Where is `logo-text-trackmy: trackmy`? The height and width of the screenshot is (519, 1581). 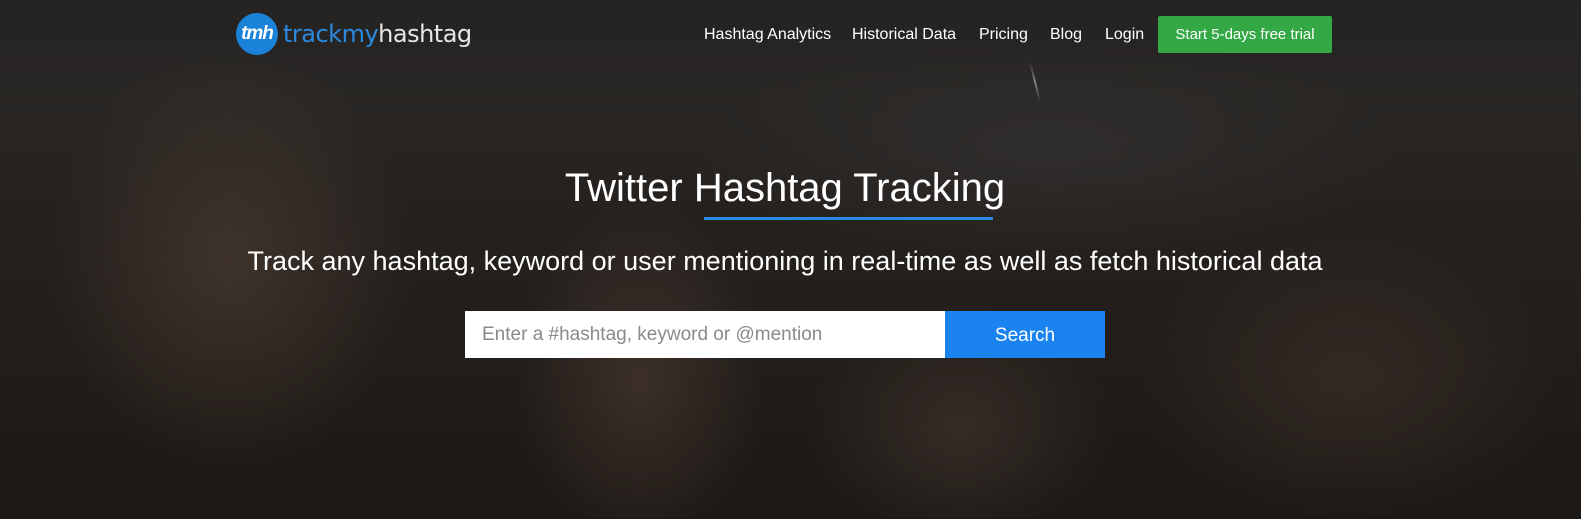
logo-text-trackmy: trackmy is located at coordinates (331, 34).